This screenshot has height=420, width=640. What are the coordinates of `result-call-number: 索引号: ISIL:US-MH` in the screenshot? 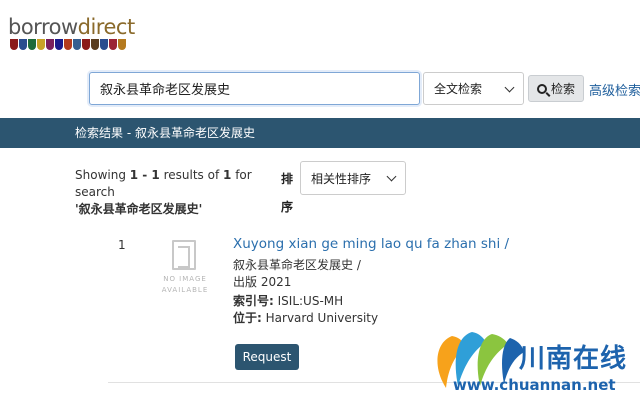 It's located at (288, 300).